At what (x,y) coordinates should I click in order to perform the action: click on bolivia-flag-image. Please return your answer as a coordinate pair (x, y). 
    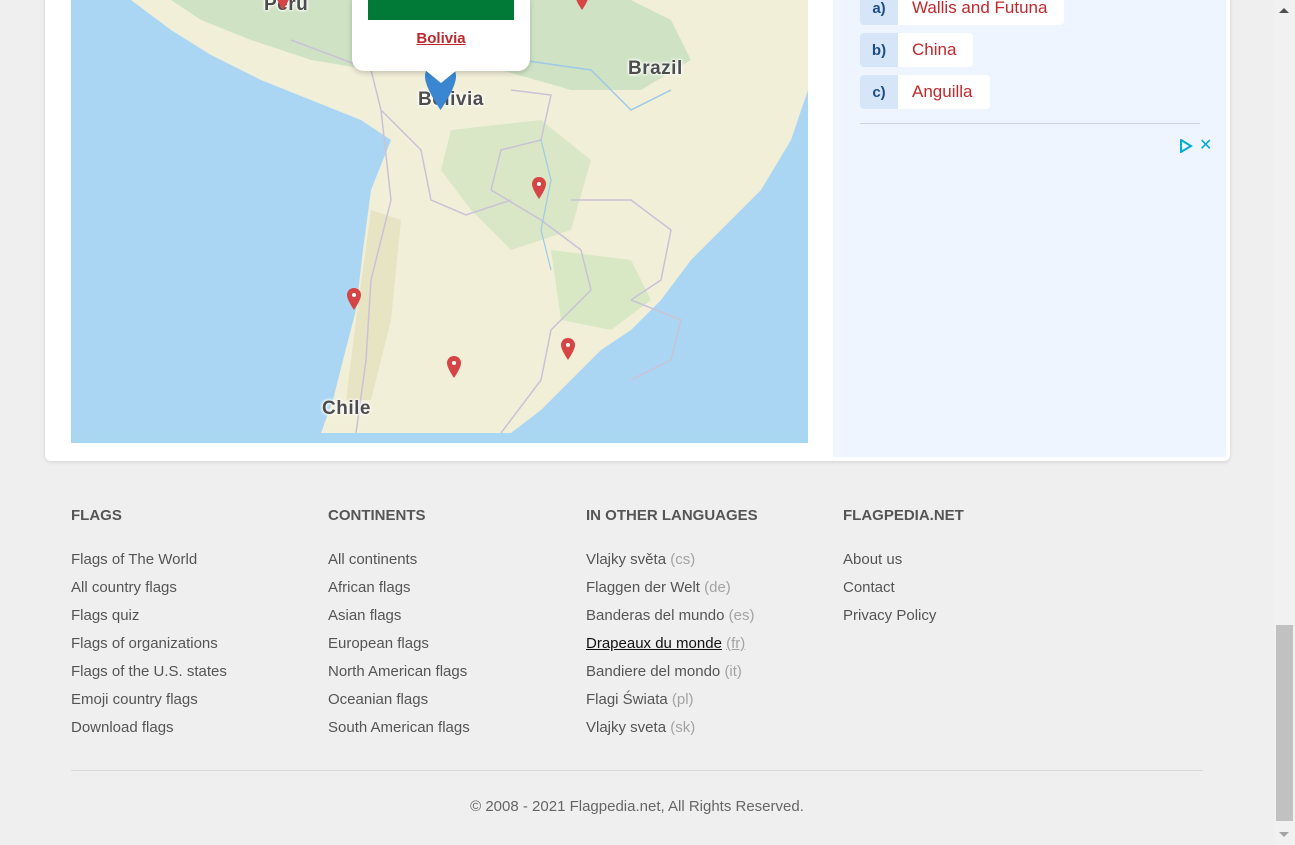
    Looking at the image, I should click on (441, 10).